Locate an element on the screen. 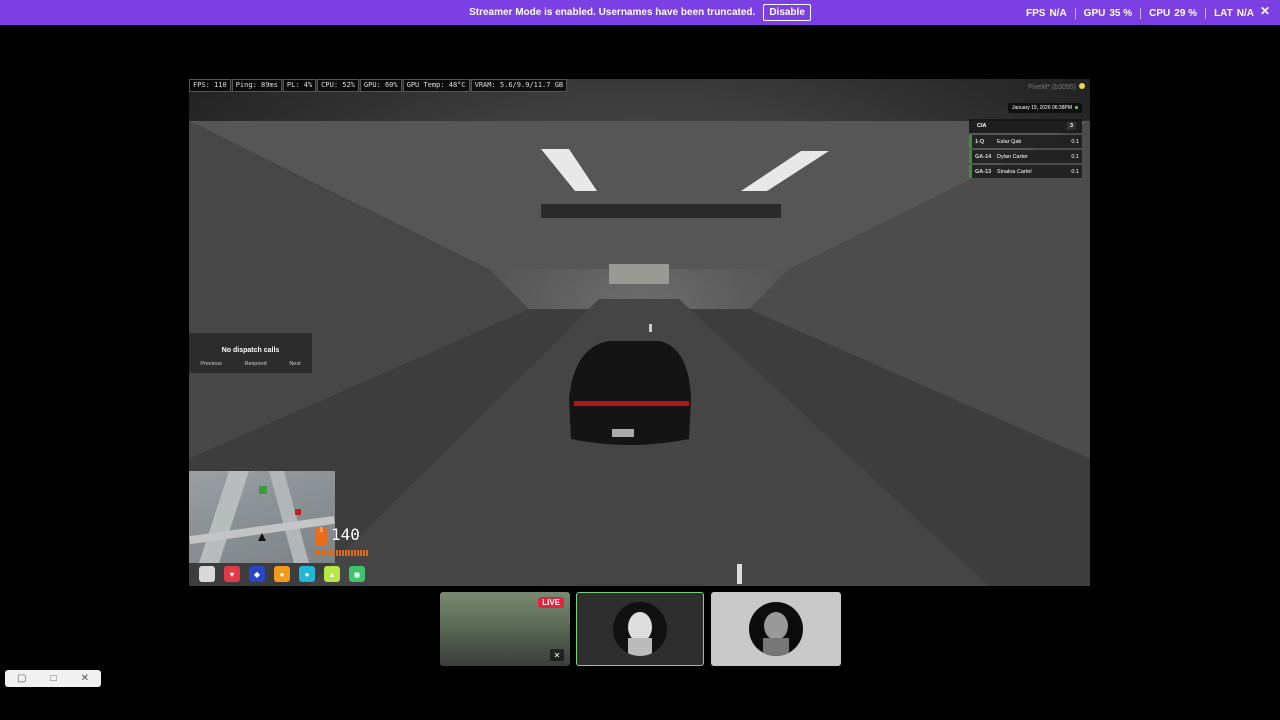 The width and height of the screenshot is (1280, 720). dispatch-next: Next is located at coordinates (295, 364).